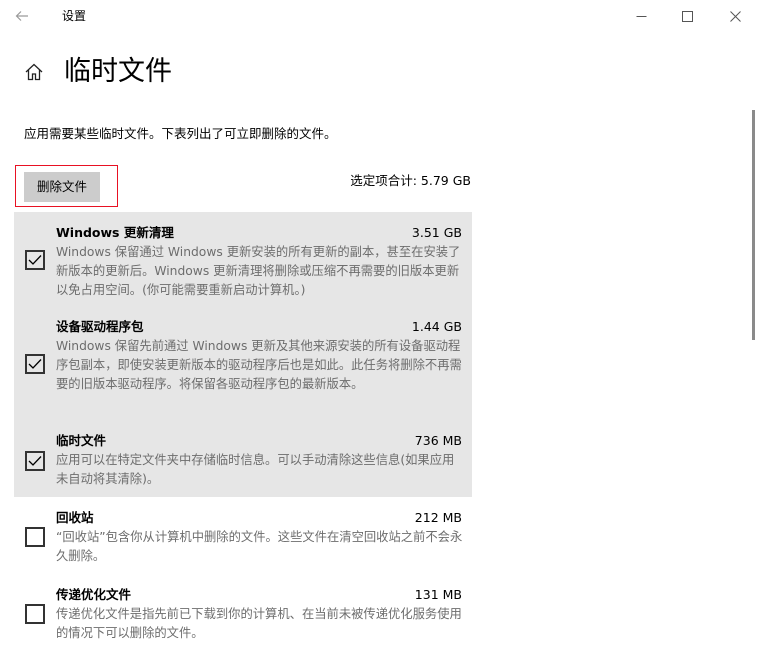 The height and width of the screenshot is (648, 758). What do you see at coordinates (34, 72) in the screenshot?
I see `home-icon` at bounding box center [34, 72].